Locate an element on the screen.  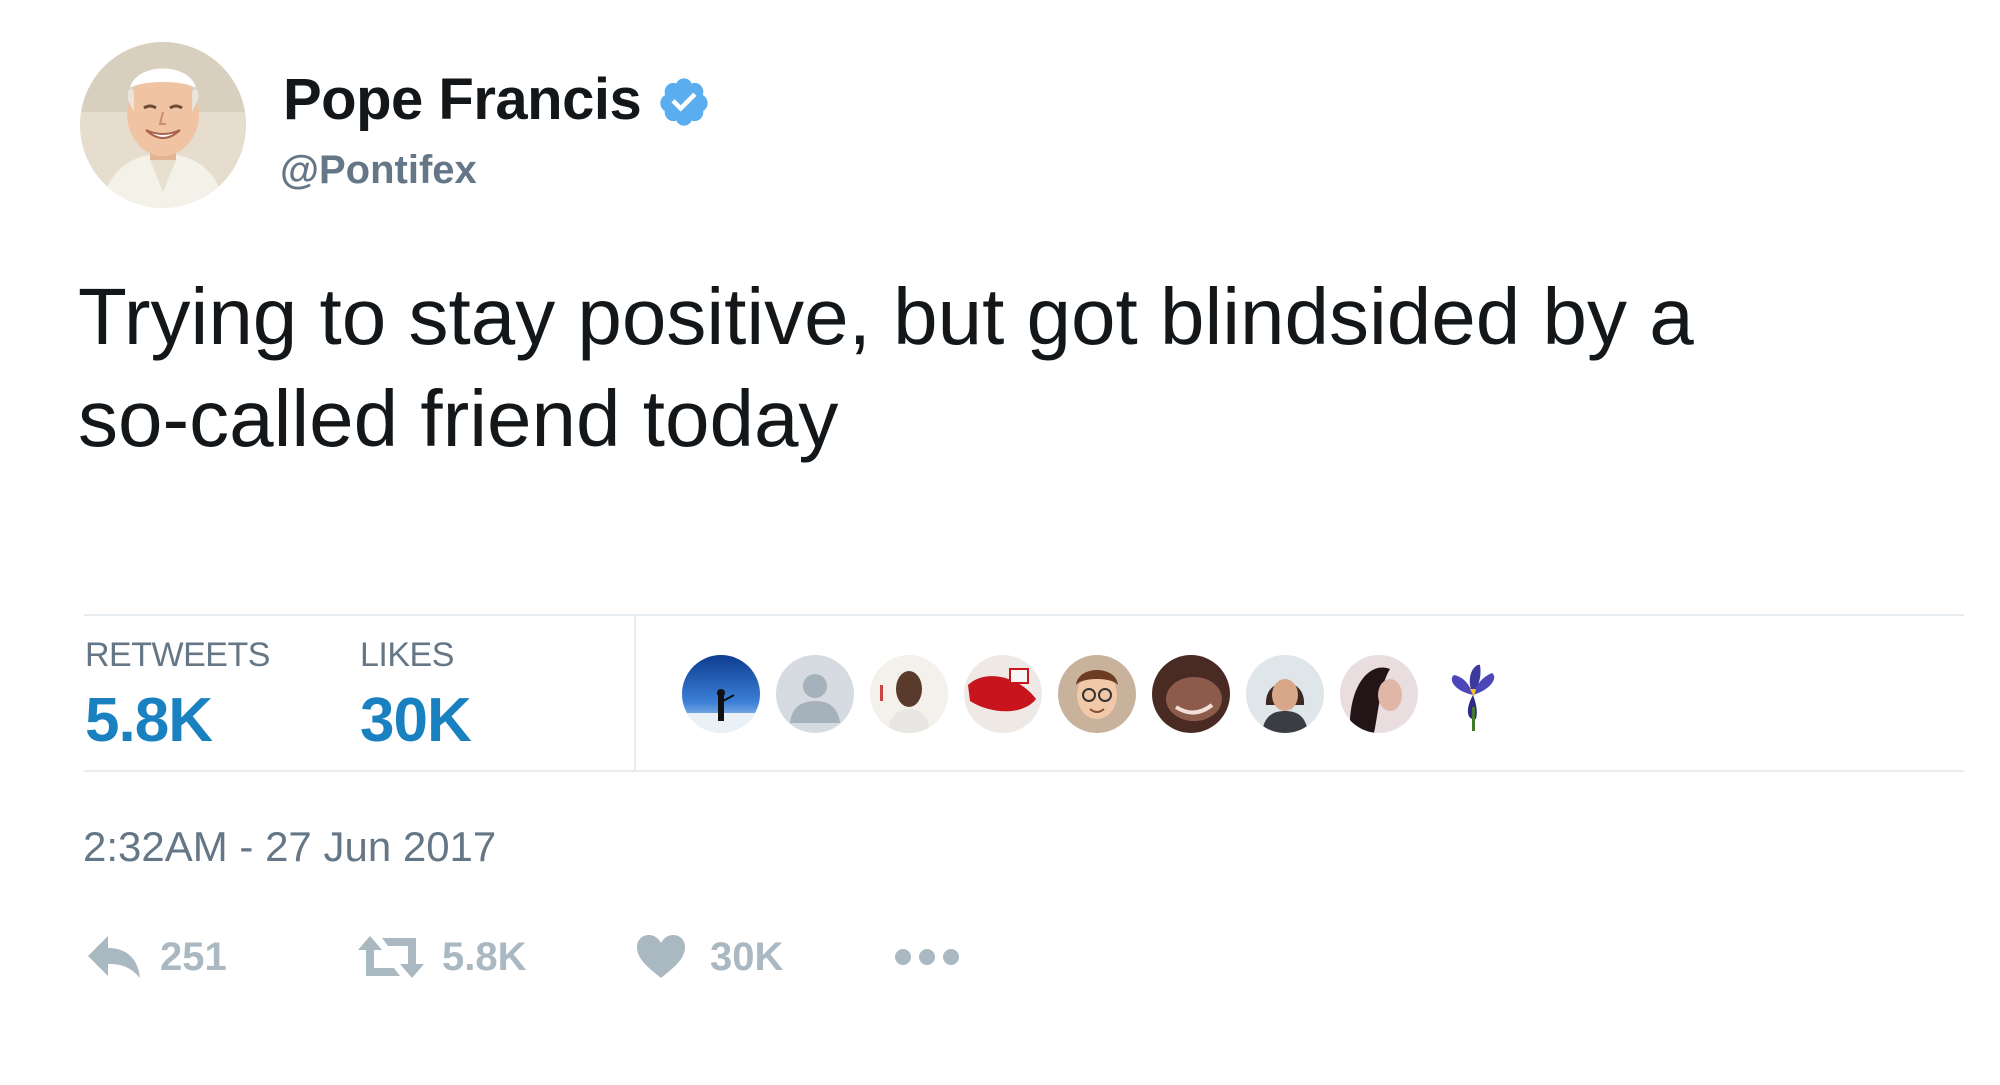
like-button: 30K is located at coordinates (709, 957).